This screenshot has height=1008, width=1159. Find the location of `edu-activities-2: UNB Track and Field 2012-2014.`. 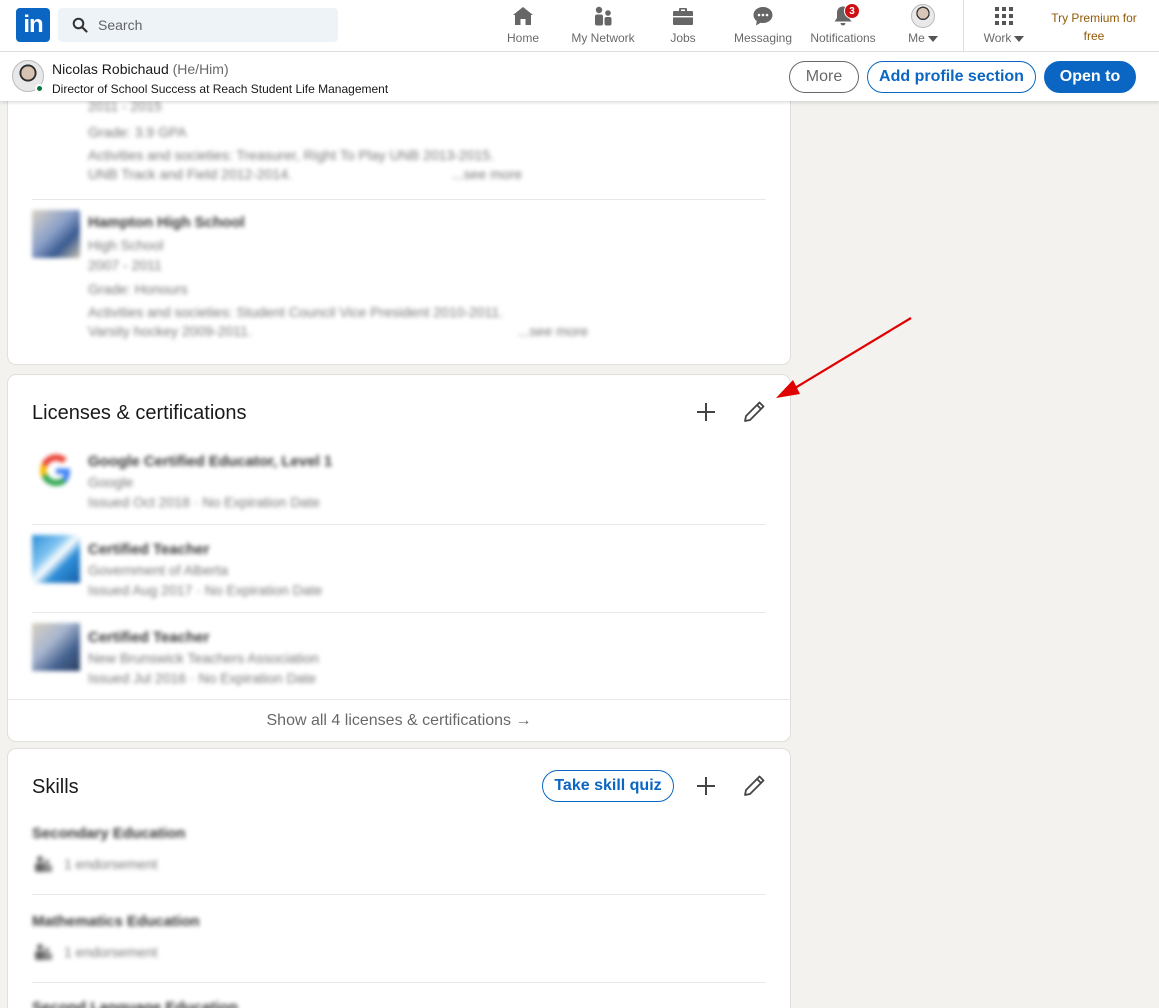

edu-activities-2: UNB Track and Field 2012-2014. is located at coordinates (190, 174).